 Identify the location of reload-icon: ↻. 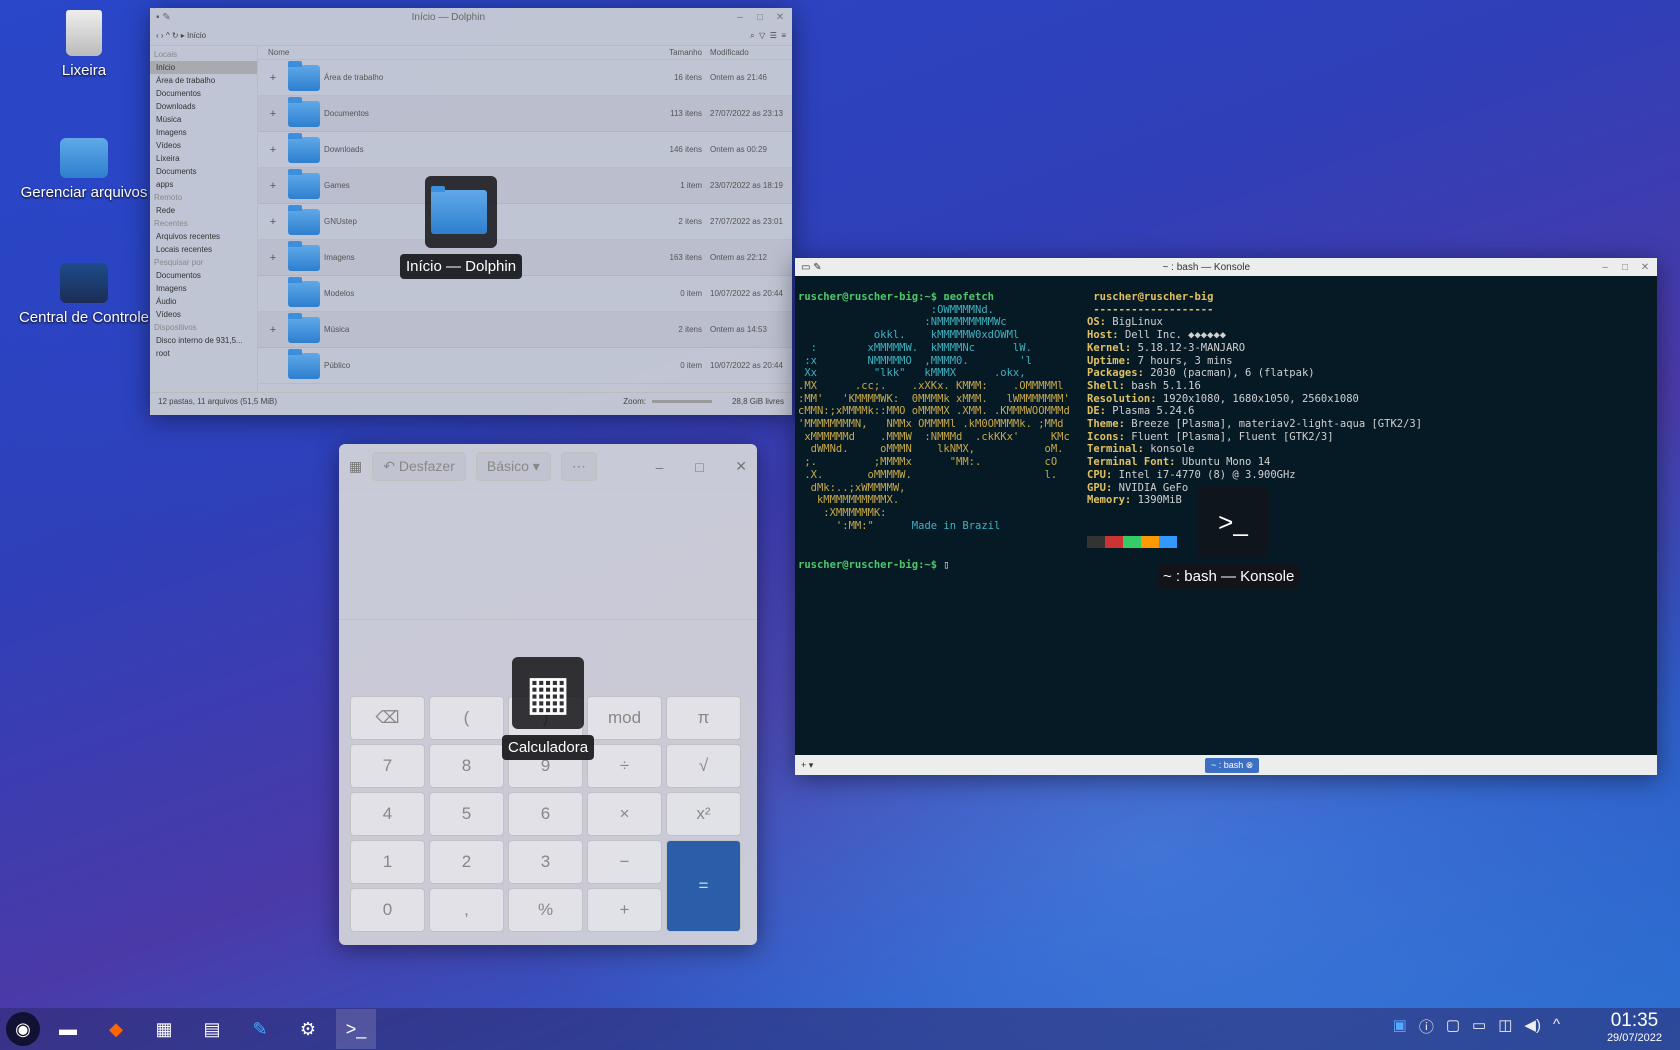
(175, 35).